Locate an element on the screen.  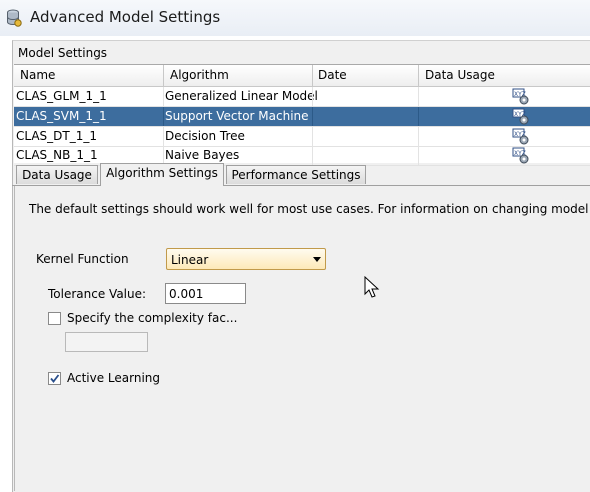
column-header-name: Name is located at coordinates (37, 75).